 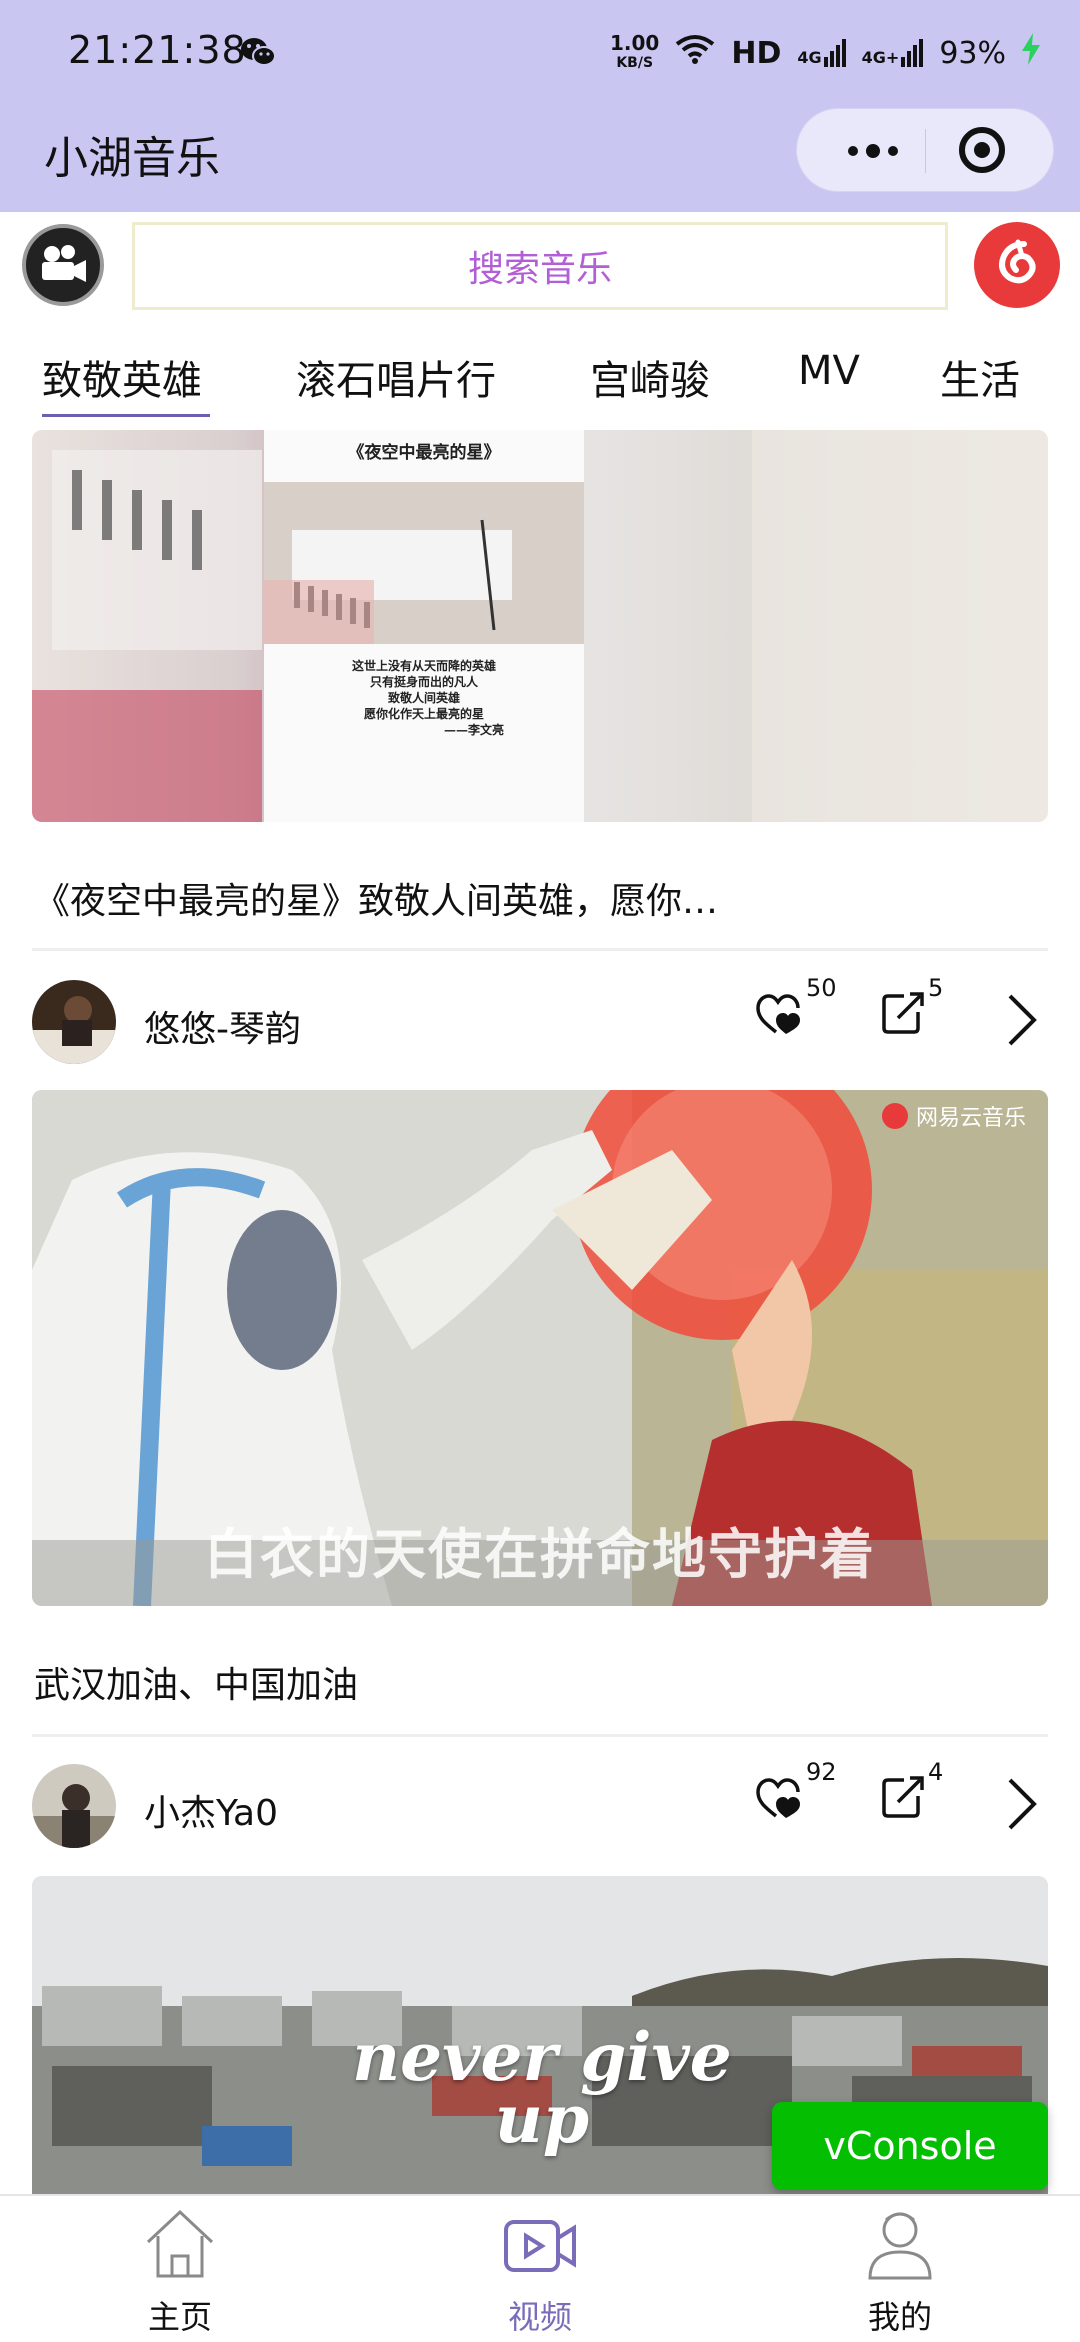 What do you see at coordinates (635, 43) in the screenshot?
I see `net-speed-value: 1.00` at bounding box center [635, 43].